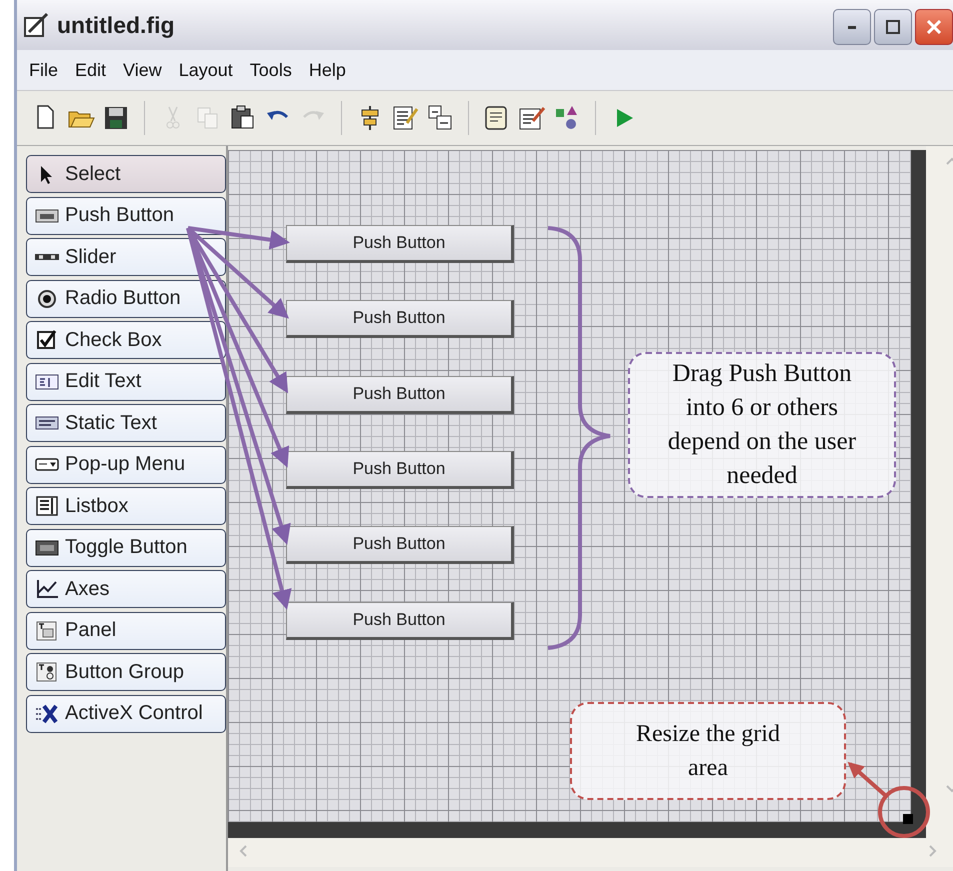  What do you see at coordinates (126, 672) in the screenshot?
I see `palette-tool: Button Group` at bounding box center [126, 672].